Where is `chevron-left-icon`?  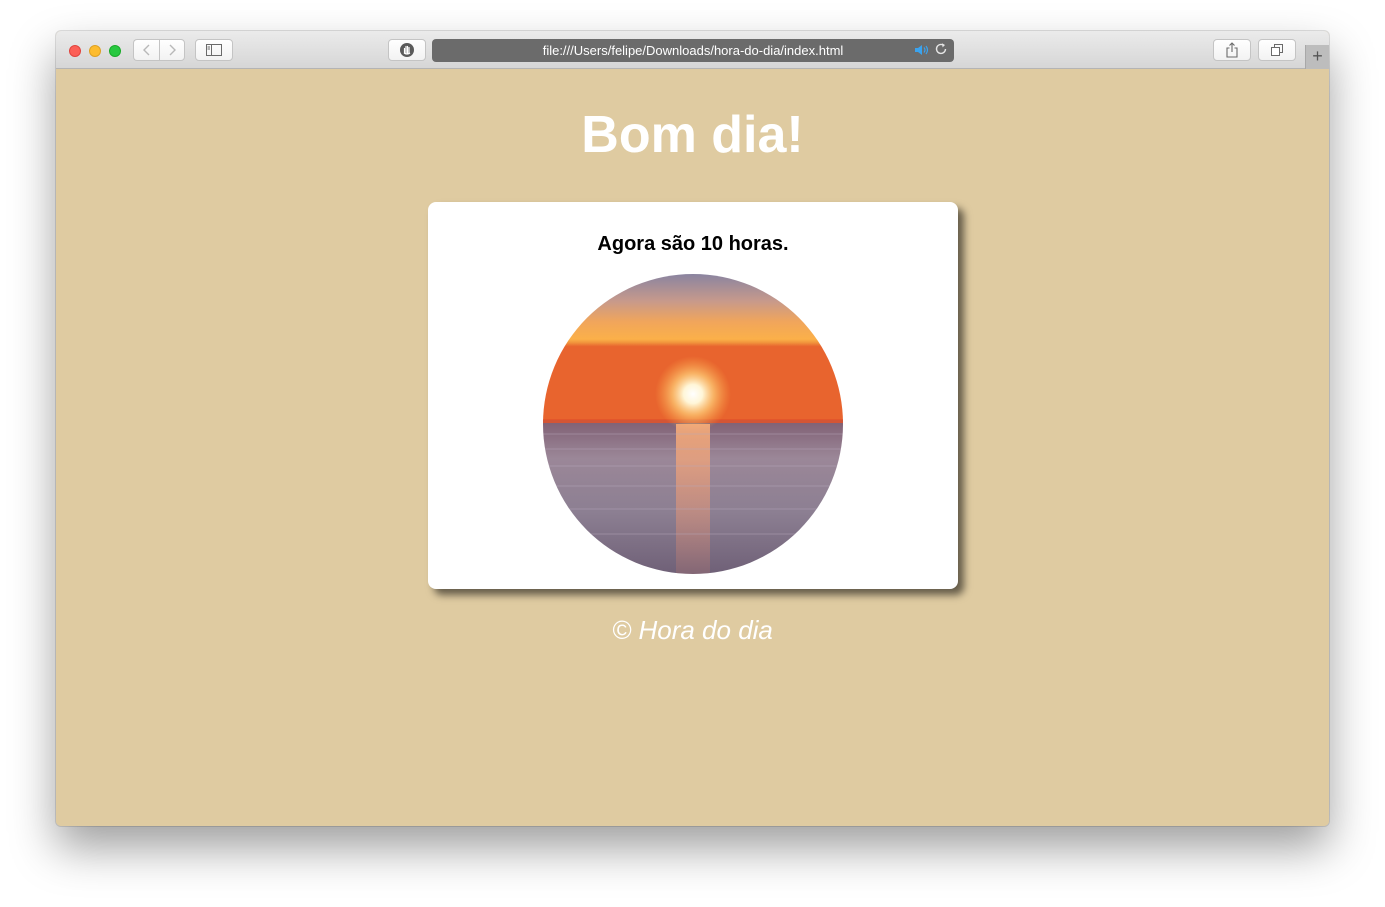
chevron-left-icon is located at coordinates (145, 50).